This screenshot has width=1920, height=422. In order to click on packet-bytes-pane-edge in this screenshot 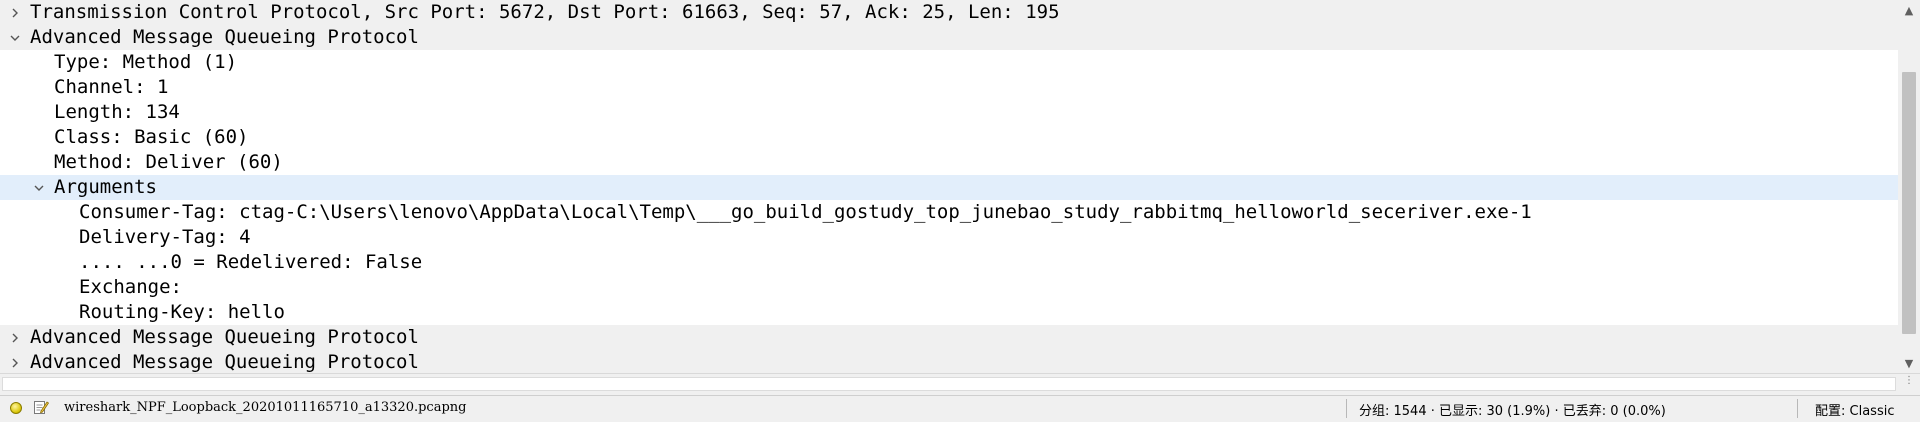, I will do `click(949, 384)`.